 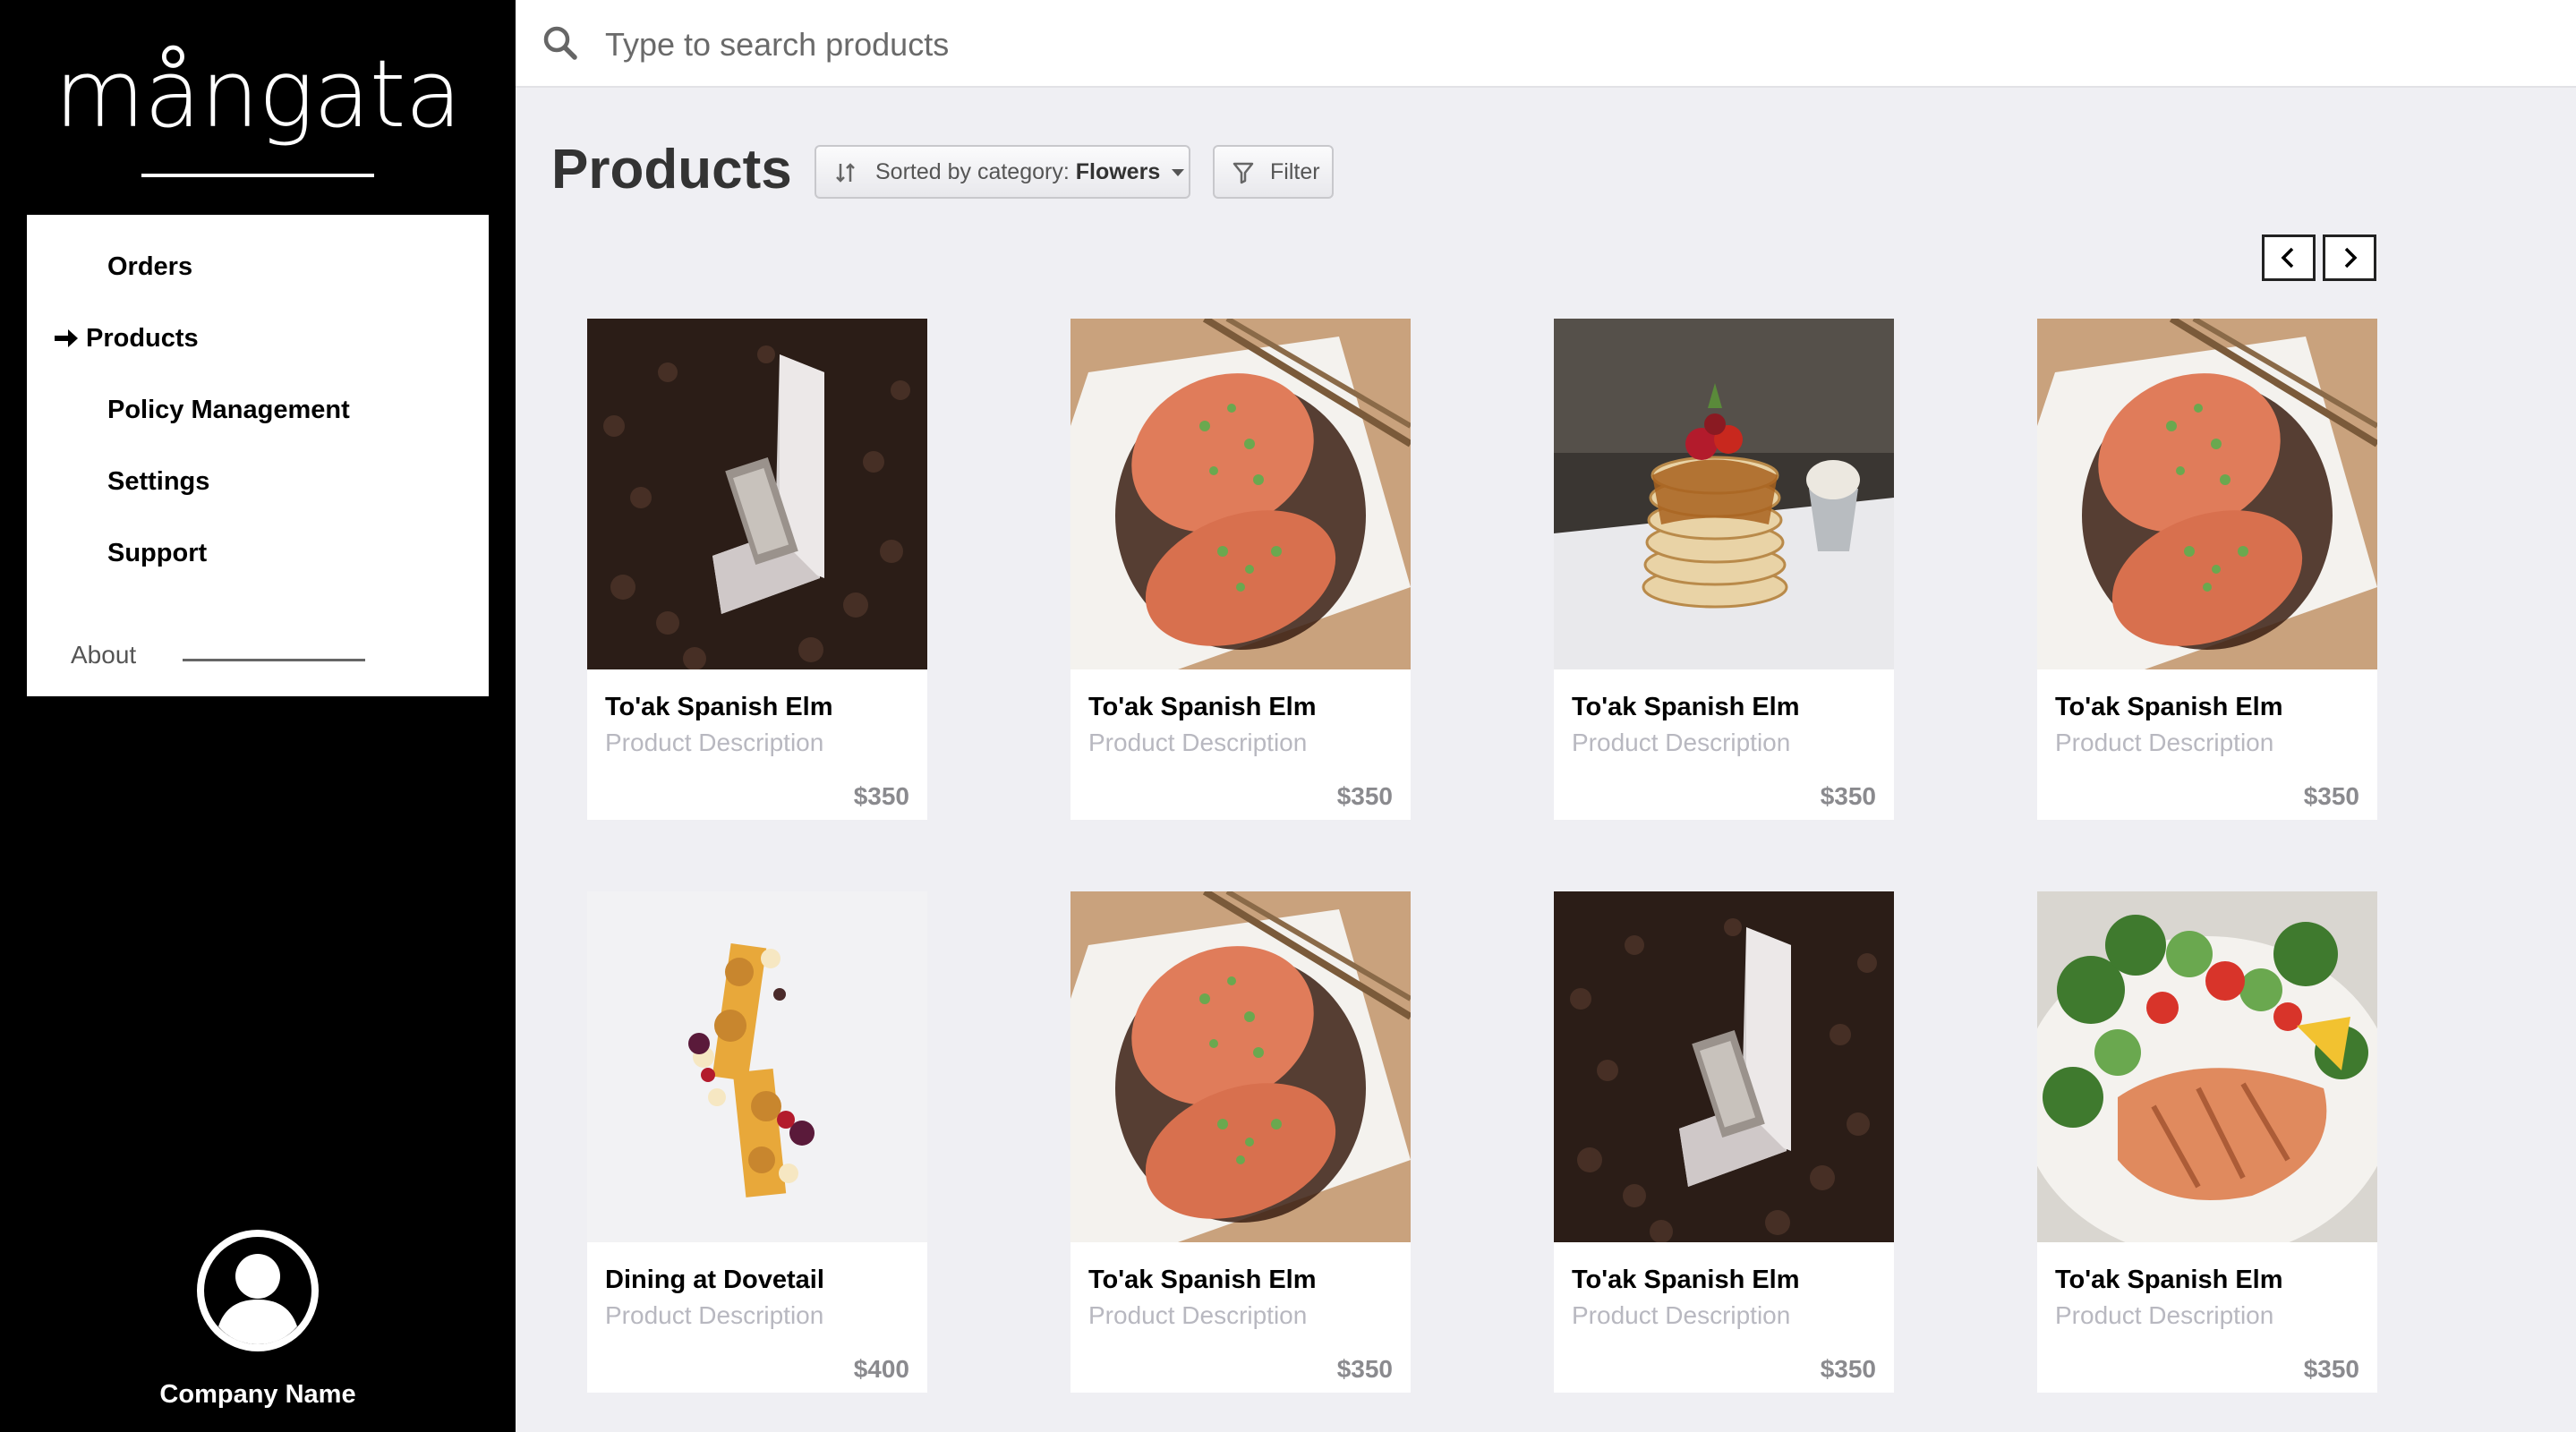 I want to click on filter-icon, so click(x=1243, y=173).